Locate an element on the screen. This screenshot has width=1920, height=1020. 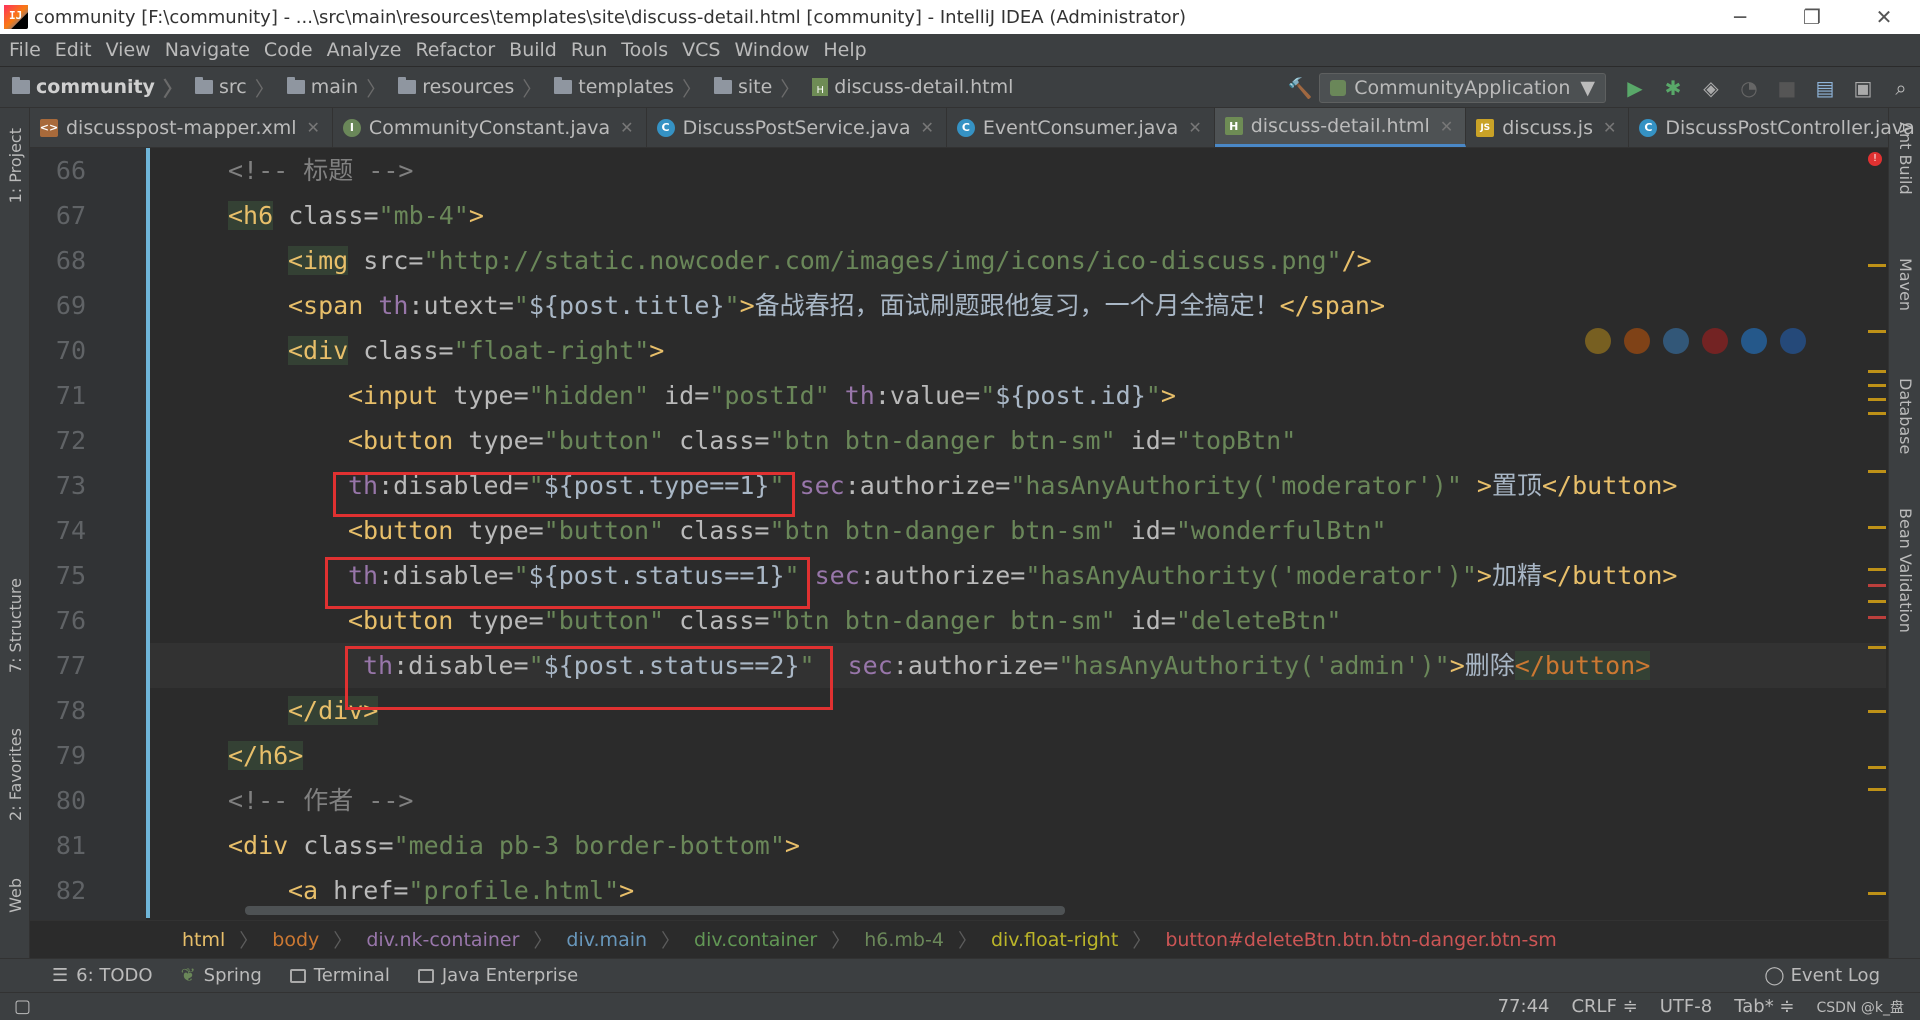
tab-community-constant: I CommunityConstant.java ✕ is located at coordinates (490, 127).